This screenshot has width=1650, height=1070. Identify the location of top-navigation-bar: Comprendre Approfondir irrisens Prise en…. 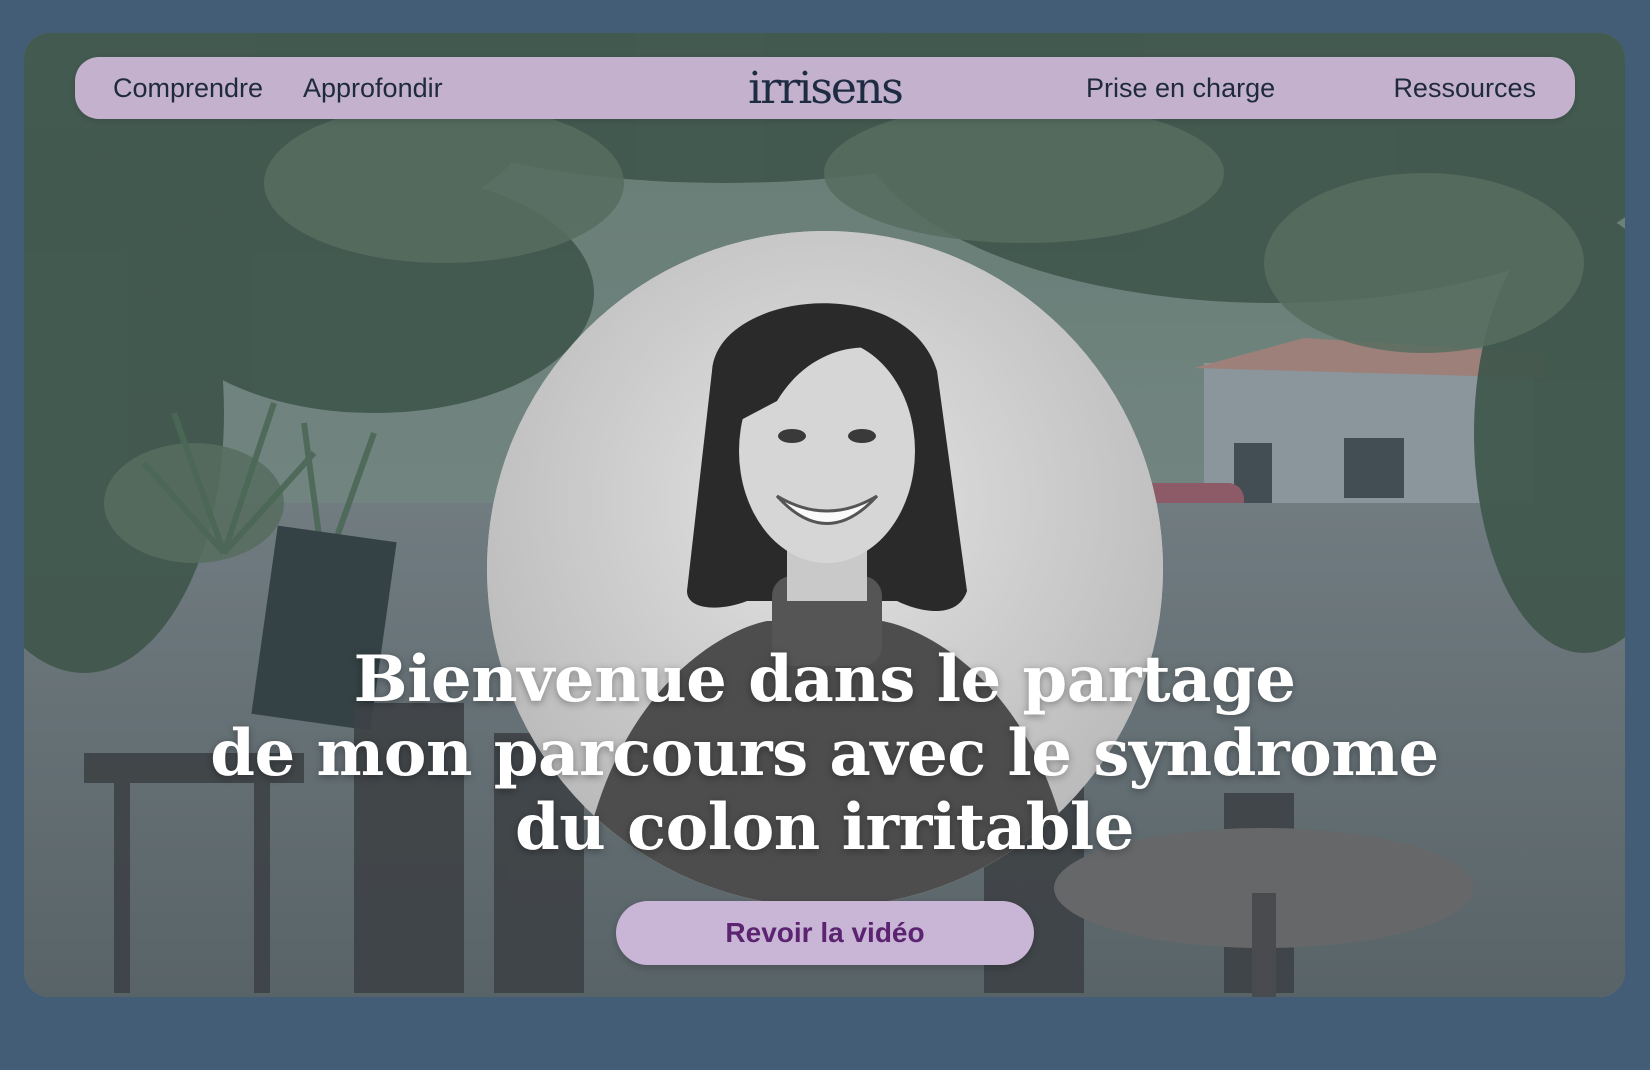
(825, 88).